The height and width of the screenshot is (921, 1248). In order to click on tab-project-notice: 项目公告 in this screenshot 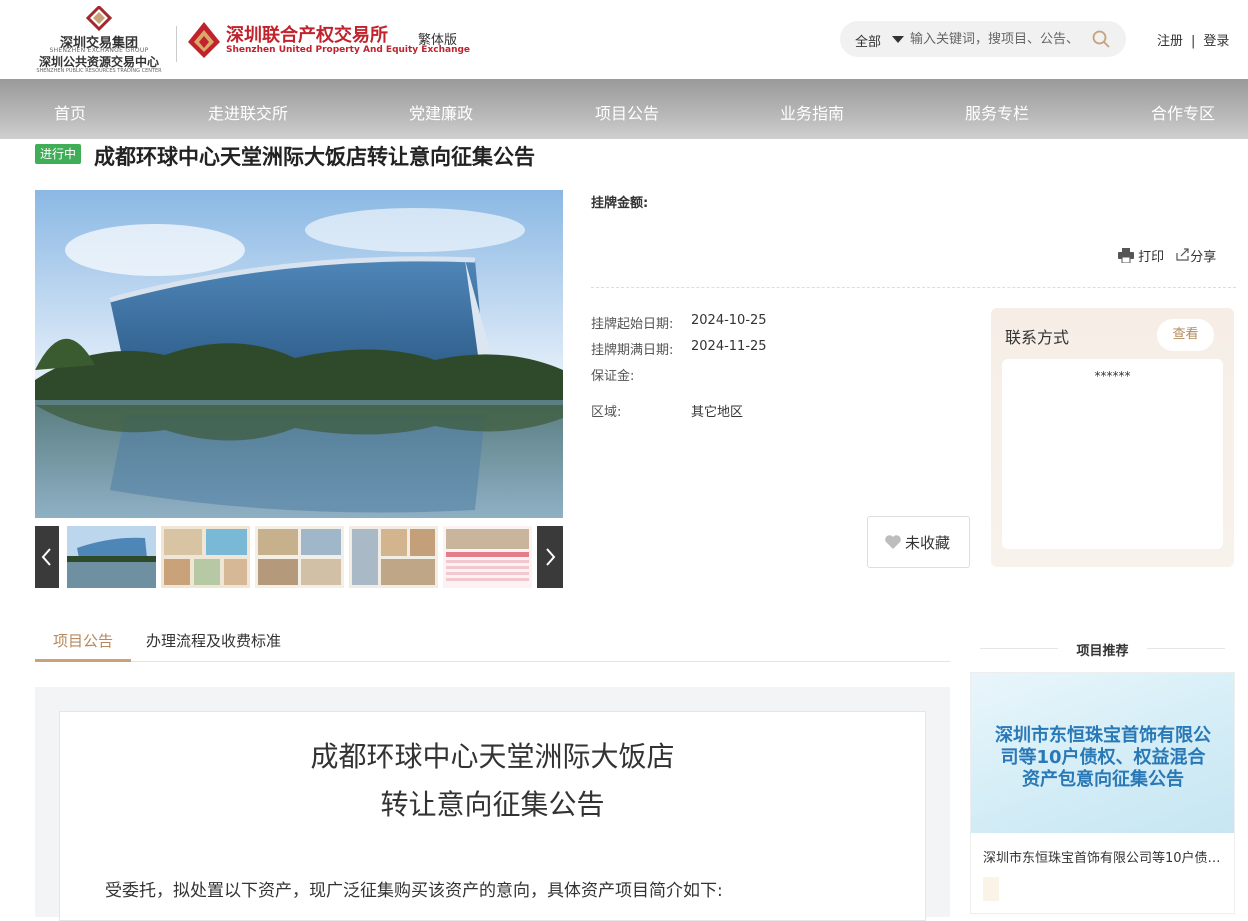, I will do `click(83, 640)`.